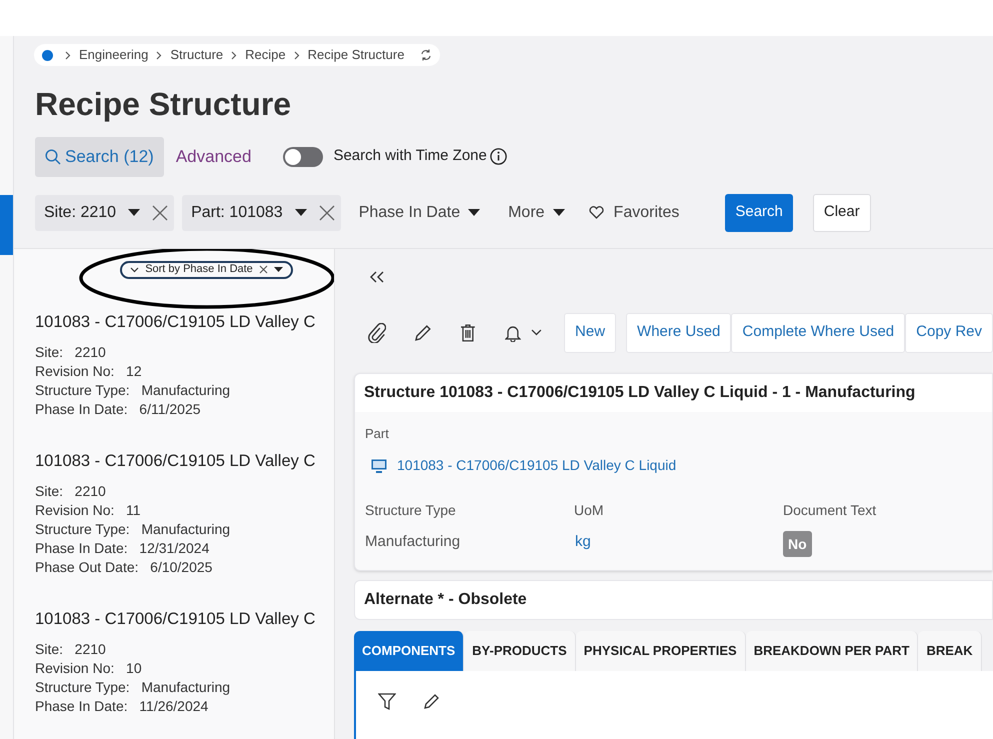 The height and width of the screenshot is (739, 993). Describe the element at coordinates (679, 332) in the screenshot. I see `toolbar-button: Where Used` at that location.